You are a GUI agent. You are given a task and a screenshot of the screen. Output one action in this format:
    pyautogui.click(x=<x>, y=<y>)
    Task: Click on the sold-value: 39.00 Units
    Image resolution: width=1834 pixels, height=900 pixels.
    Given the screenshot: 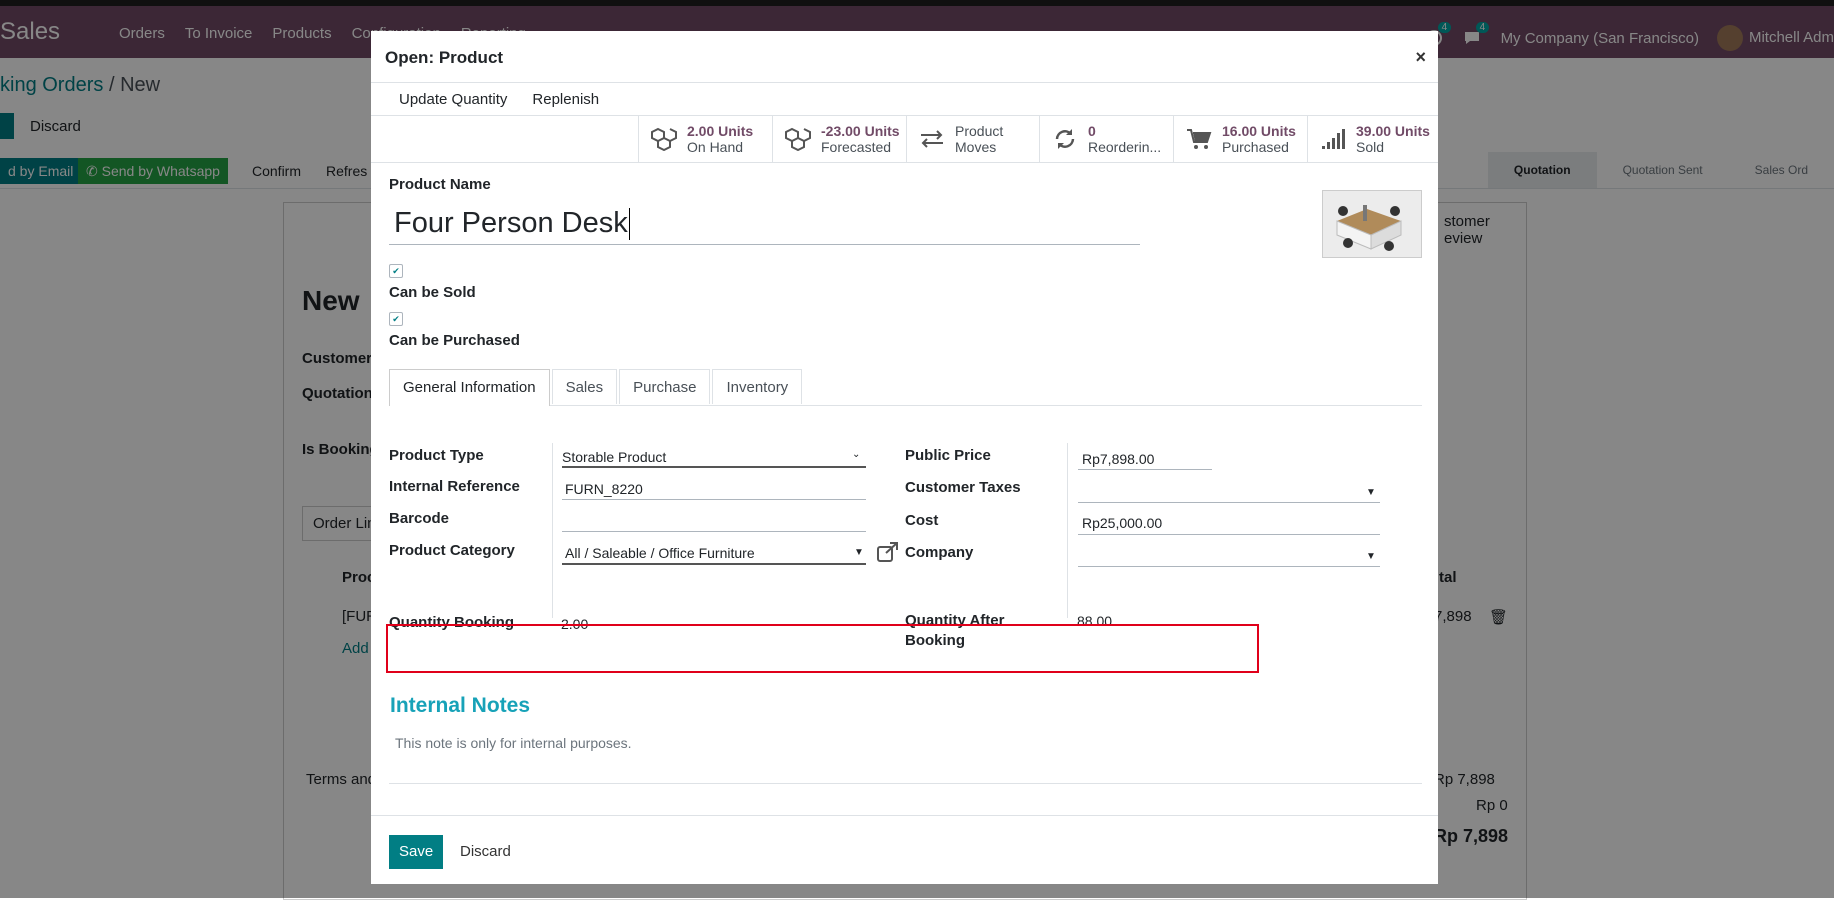 What is the action you would take?
    pyautogui.click(x=1393, y=131)
    